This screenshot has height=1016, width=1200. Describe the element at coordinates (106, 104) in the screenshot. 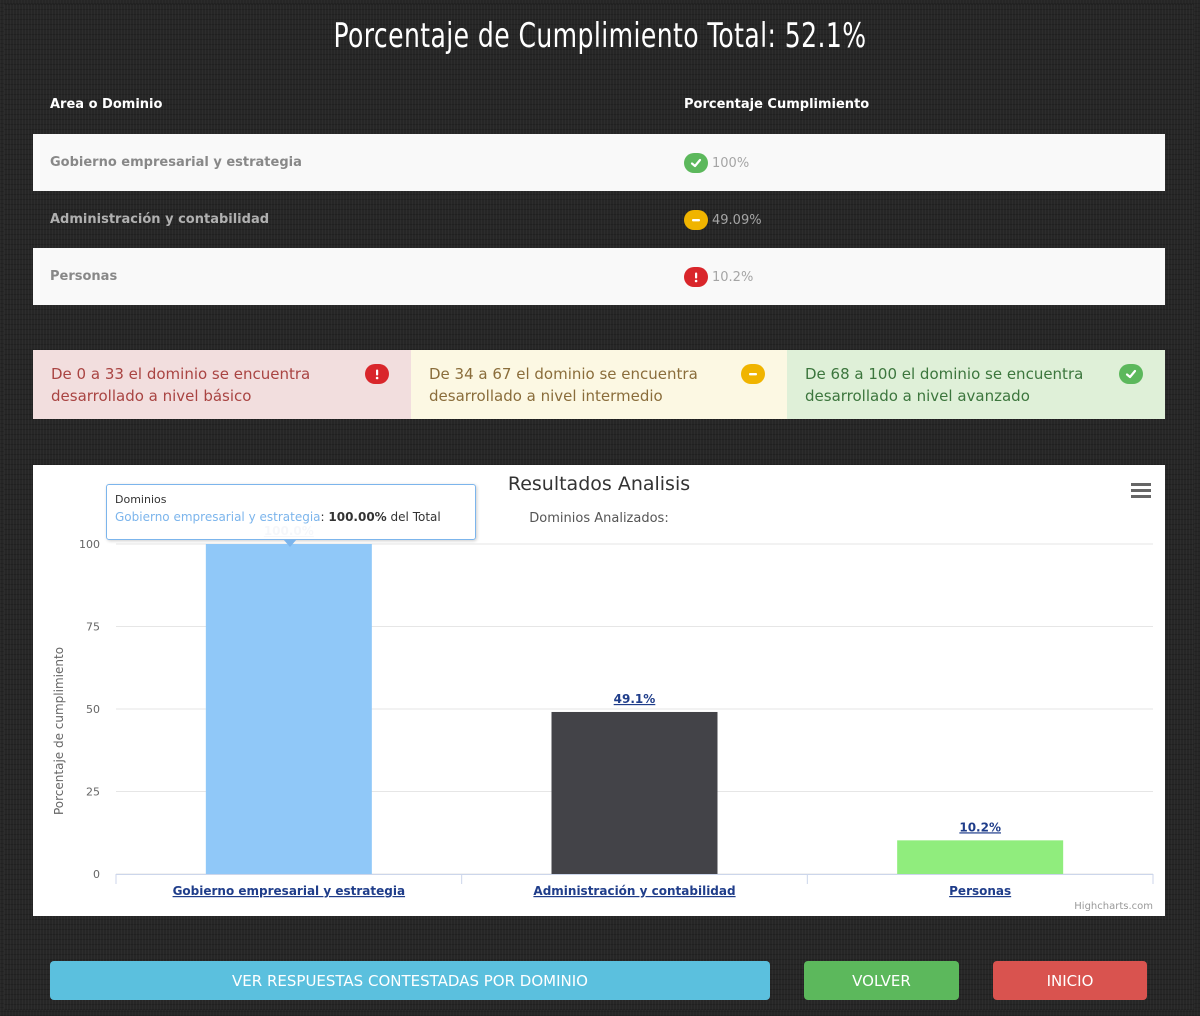

I see `table-header-area: Area o Dominio` at that location.